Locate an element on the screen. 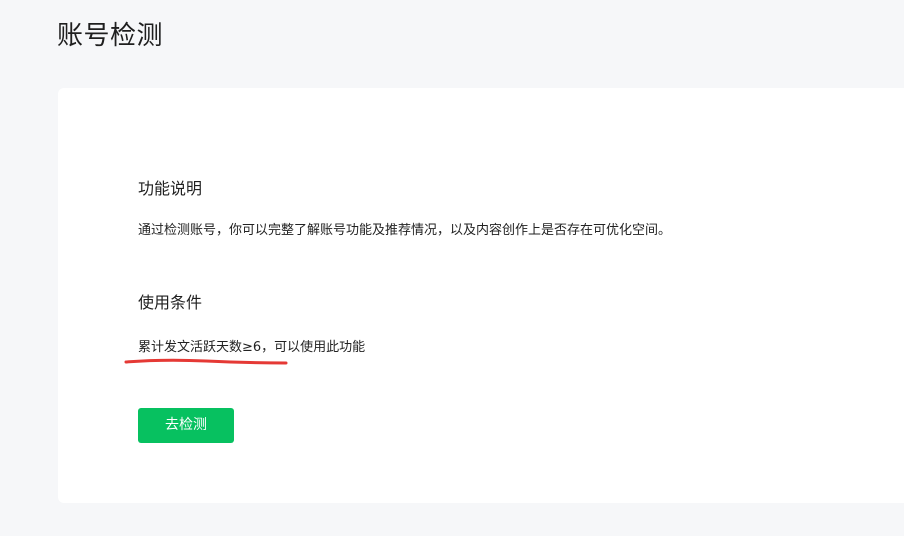  features-title: 功能说明 is located at coordinates (170, 188).